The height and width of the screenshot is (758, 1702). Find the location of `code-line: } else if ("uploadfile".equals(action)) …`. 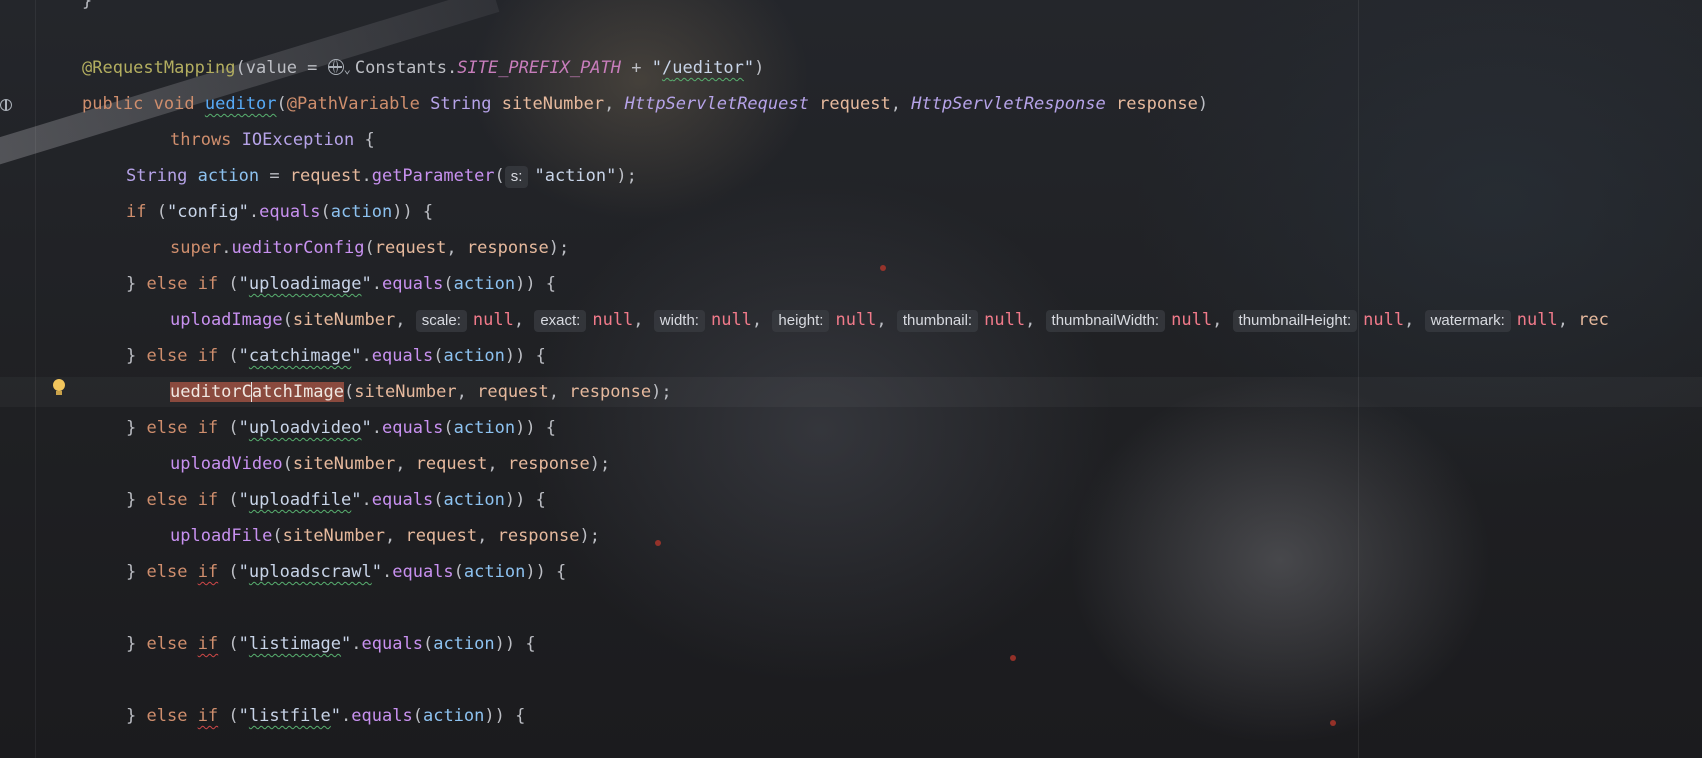

code-line: } else if ("uploadfile".equals(action)) … is located at coordinates (336, 500).